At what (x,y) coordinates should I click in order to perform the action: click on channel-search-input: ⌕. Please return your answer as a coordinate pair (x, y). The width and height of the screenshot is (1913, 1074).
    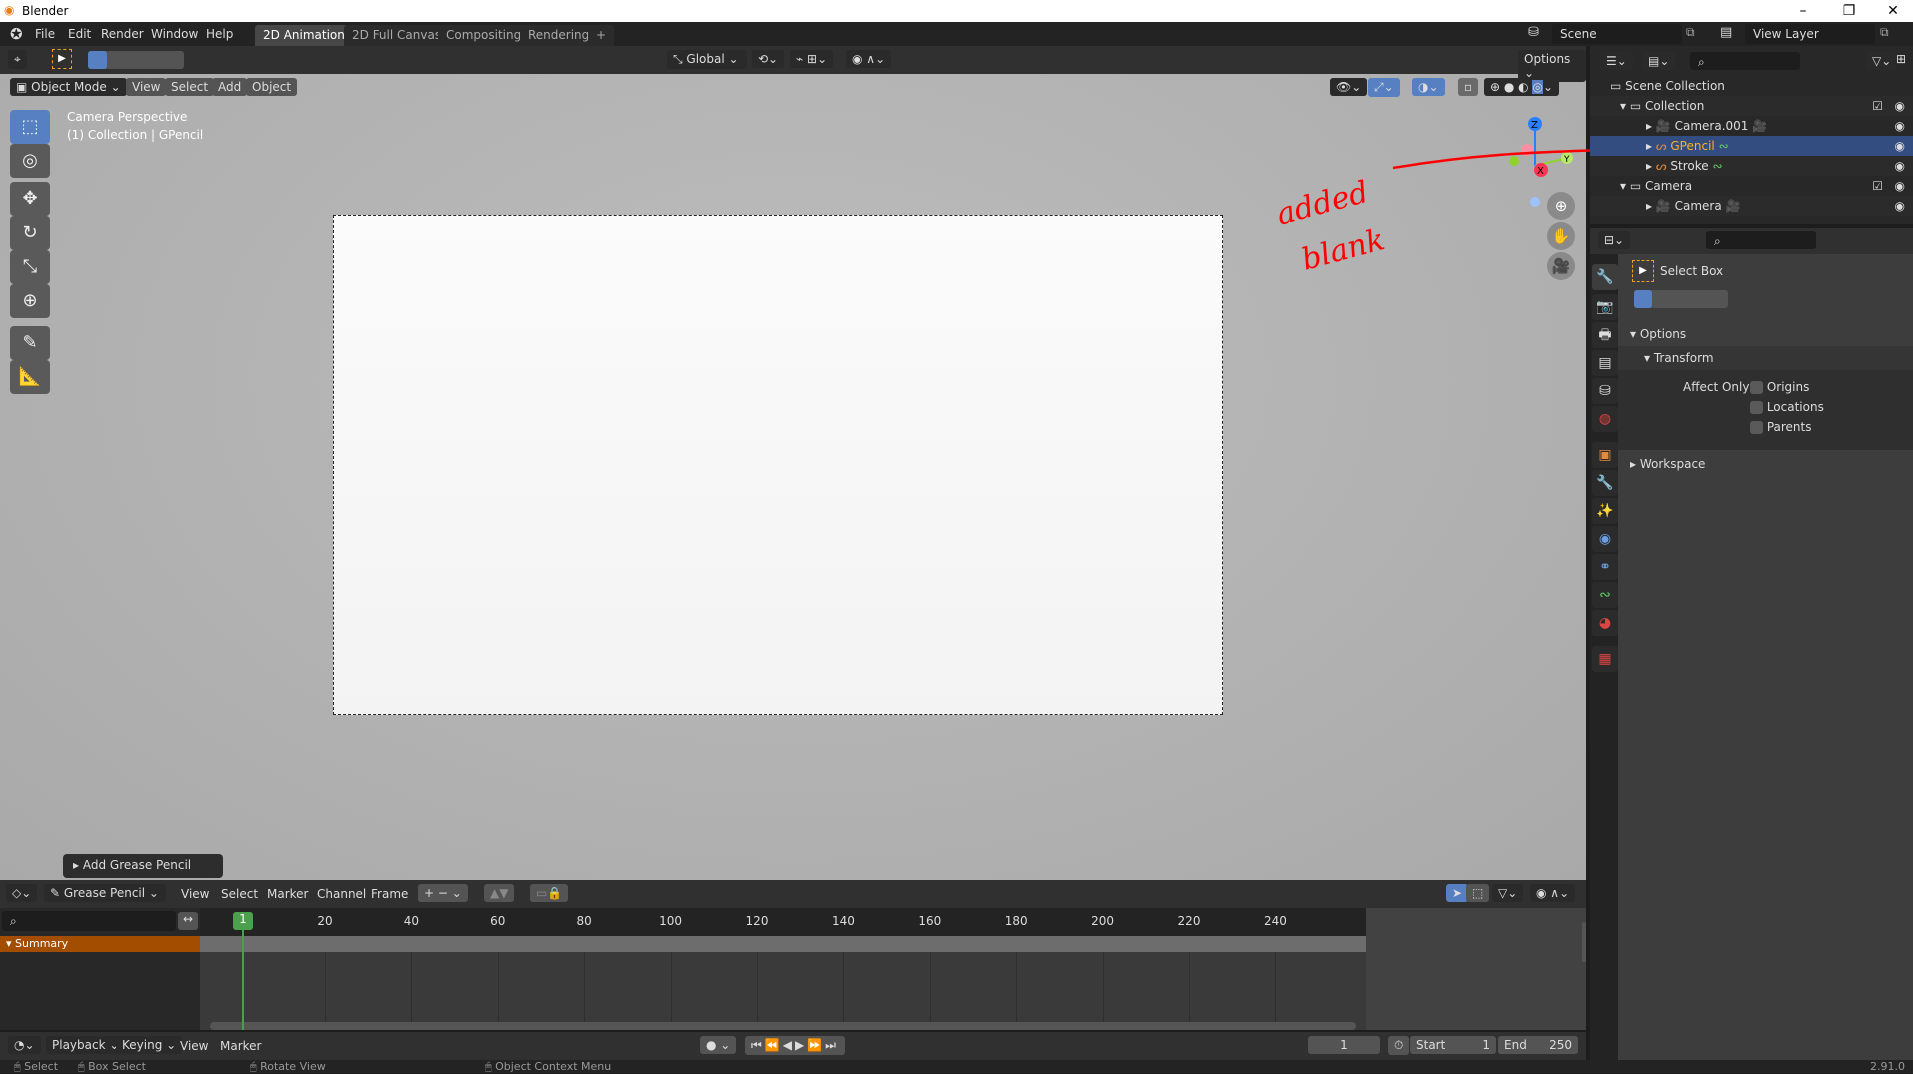
    Looking at the image, I should click on (89, 921).